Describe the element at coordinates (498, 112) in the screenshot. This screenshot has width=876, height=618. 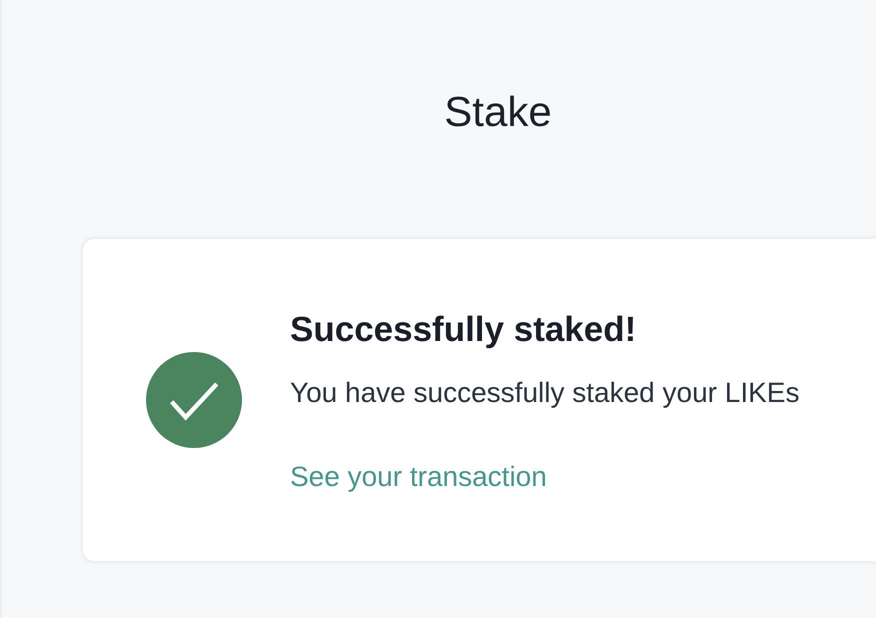
I see `page-title: Stake` at that location.